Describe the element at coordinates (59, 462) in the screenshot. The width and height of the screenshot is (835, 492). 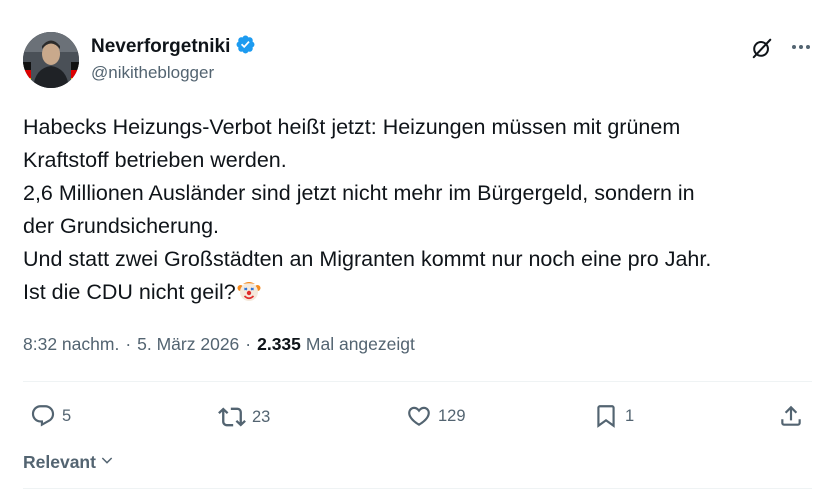
I see `sort-label: Relevant` at that location.